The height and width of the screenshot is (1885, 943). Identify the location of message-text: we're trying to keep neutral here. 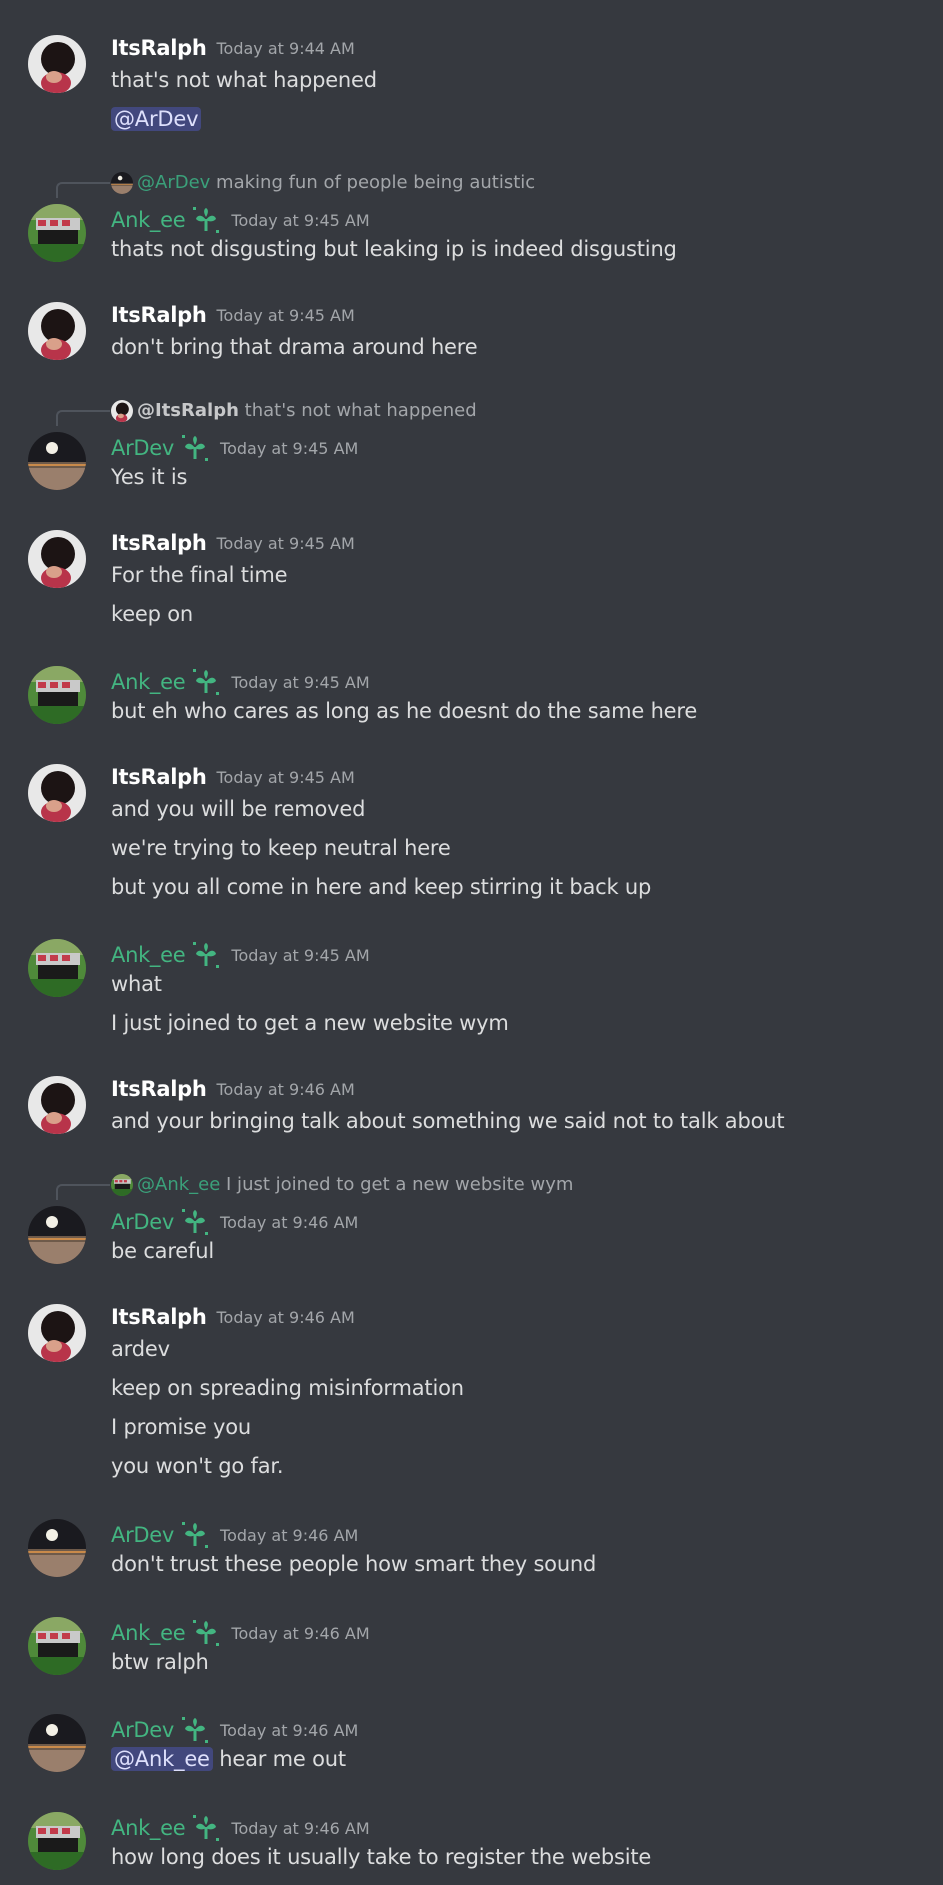
(281, 848).